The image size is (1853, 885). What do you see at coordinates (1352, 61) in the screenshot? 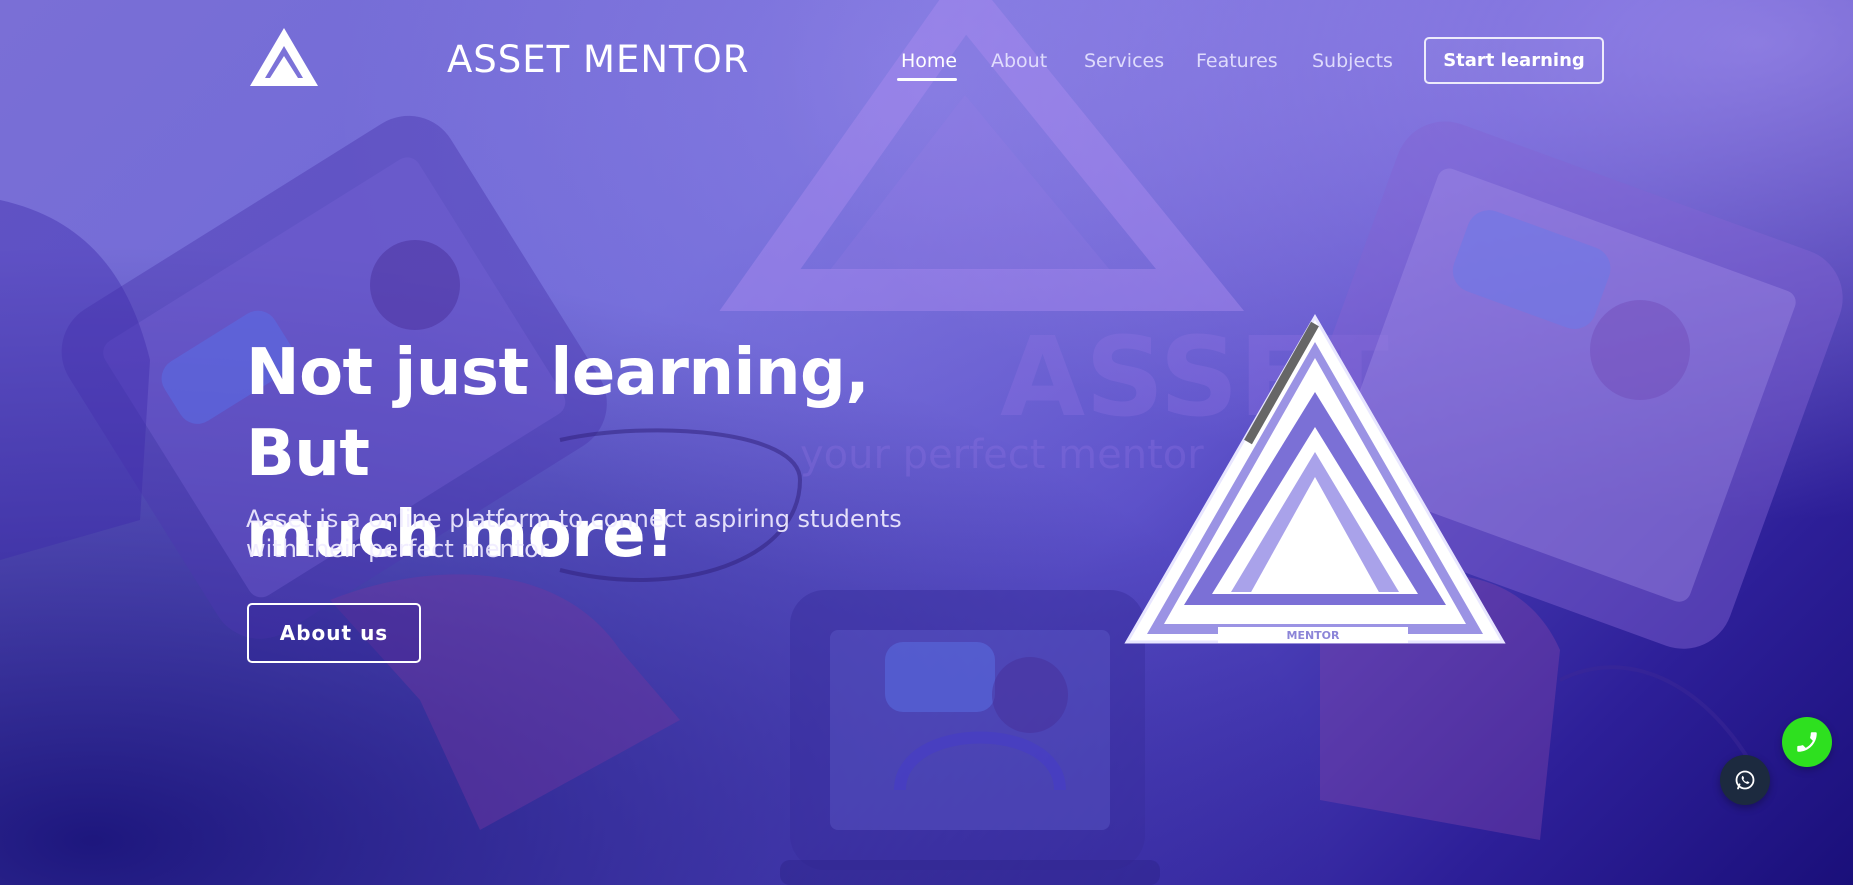
I see `nav-subjects: Subjects` at bounding box center [1352, 61].